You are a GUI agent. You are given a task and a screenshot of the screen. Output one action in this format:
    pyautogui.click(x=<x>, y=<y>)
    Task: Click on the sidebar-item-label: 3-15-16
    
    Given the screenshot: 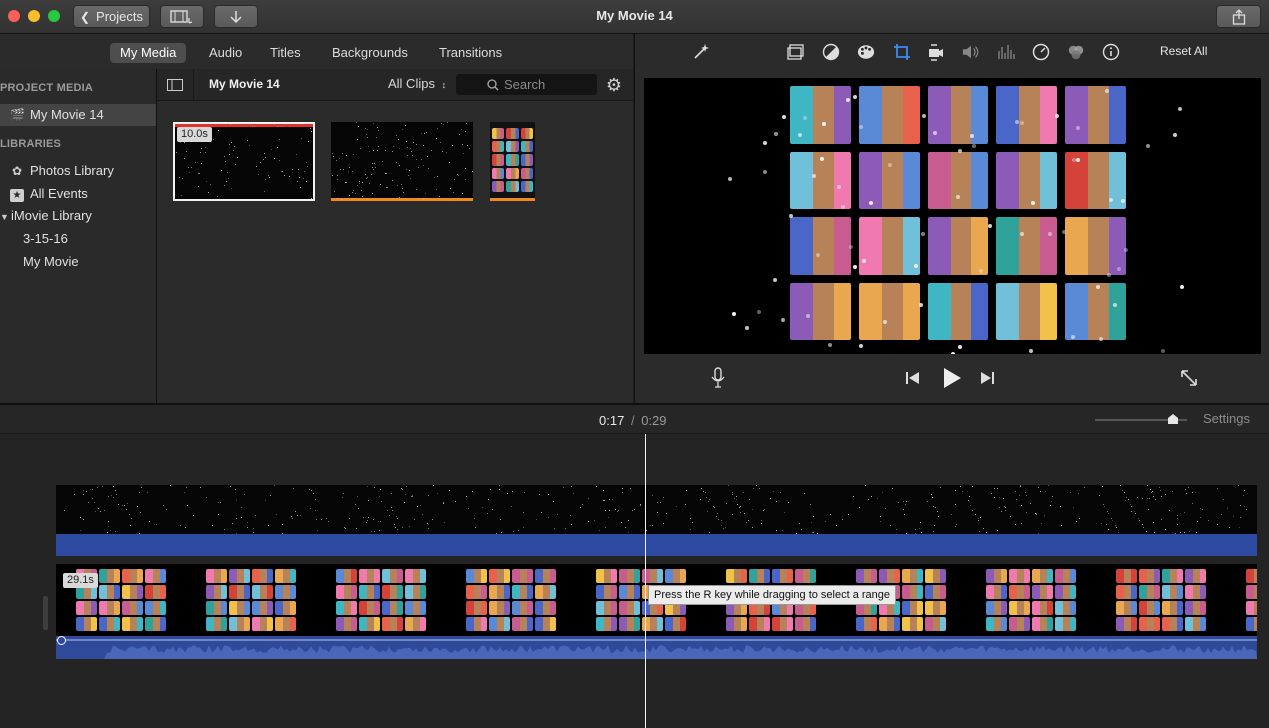 What is the action you would take?
    pyautogui.click(x=45, y=238)
    